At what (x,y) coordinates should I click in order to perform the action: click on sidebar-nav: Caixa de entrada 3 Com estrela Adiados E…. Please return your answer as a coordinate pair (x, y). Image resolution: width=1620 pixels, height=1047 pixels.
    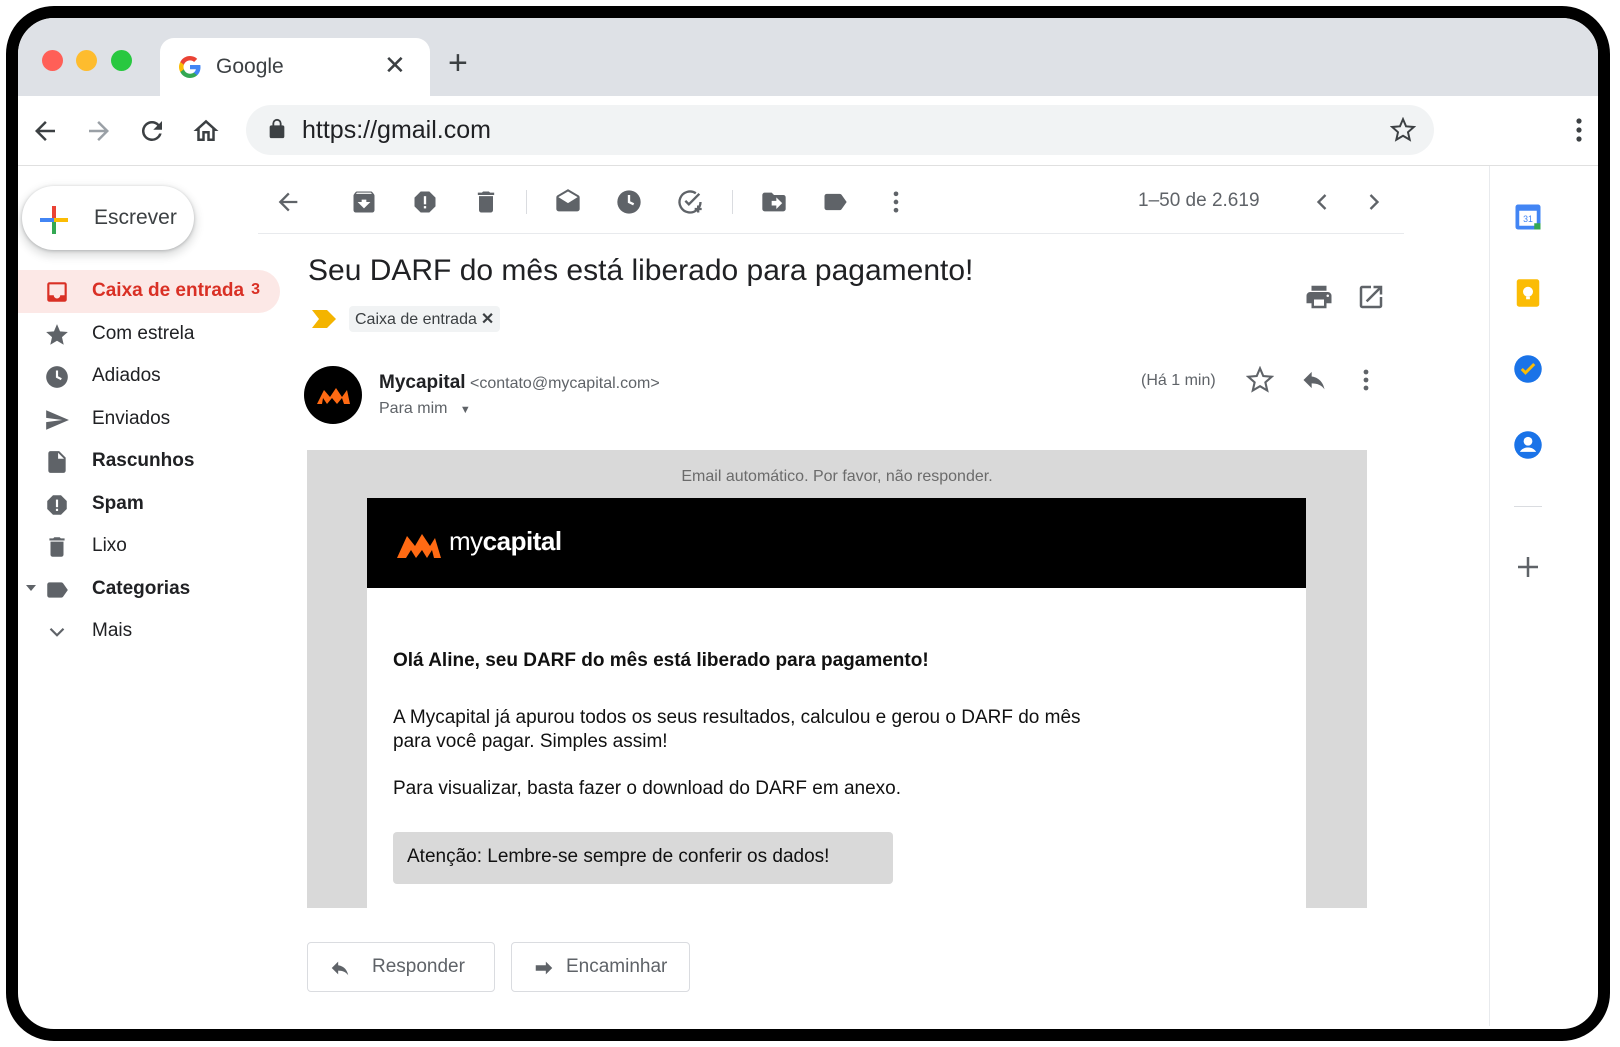
    Looking at the image, I should click on (149, 461).